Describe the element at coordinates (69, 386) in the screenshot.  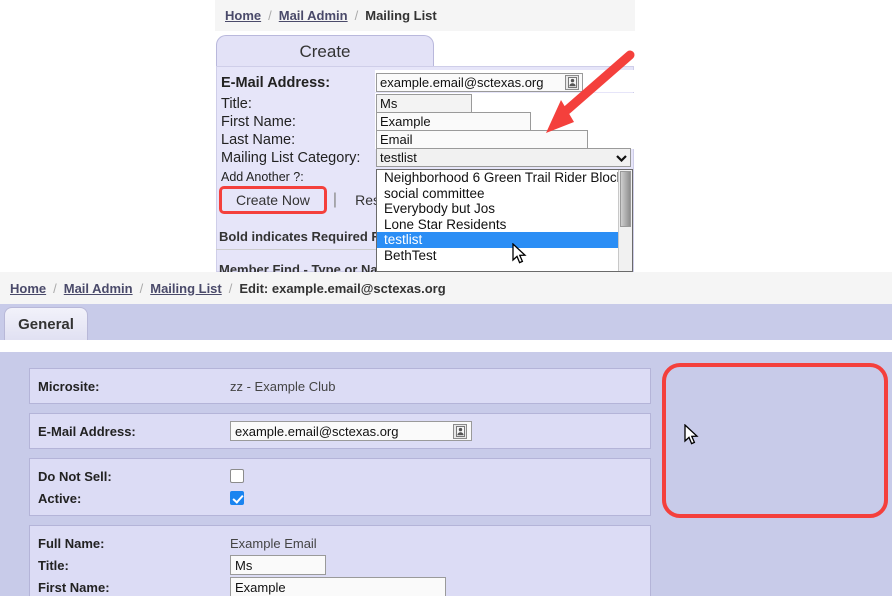
I see `field-label-microsite: Microsite:` at that location.